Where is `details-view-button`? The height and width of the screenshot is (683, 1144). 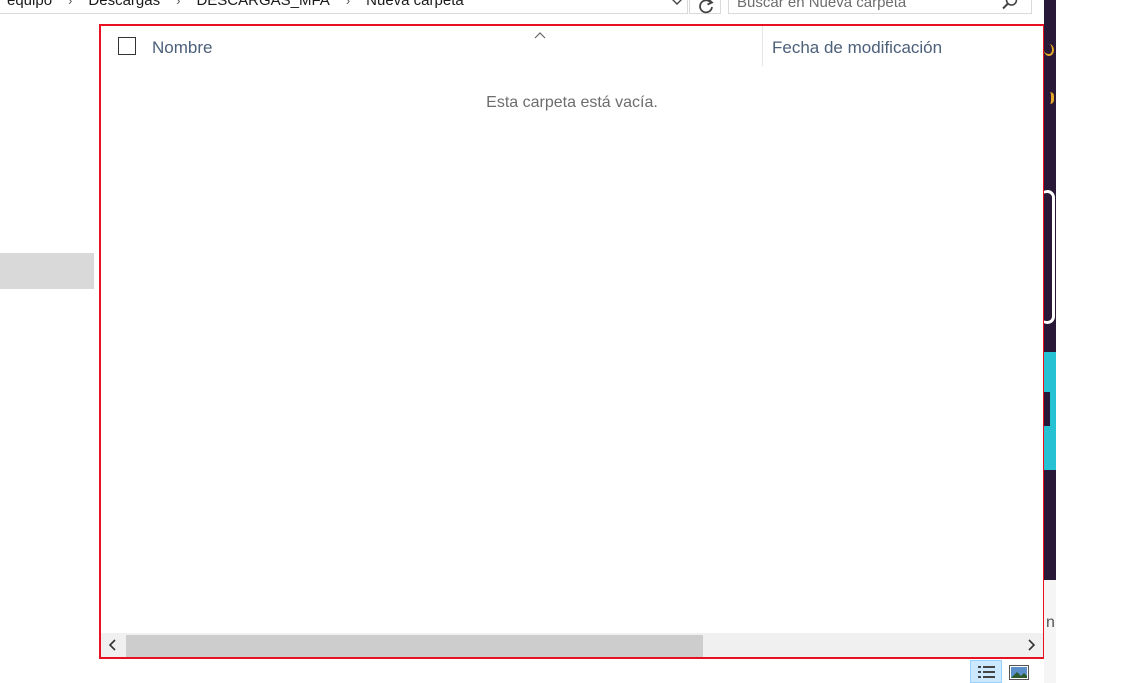
details-view-button is located at coordinates (986, 671).